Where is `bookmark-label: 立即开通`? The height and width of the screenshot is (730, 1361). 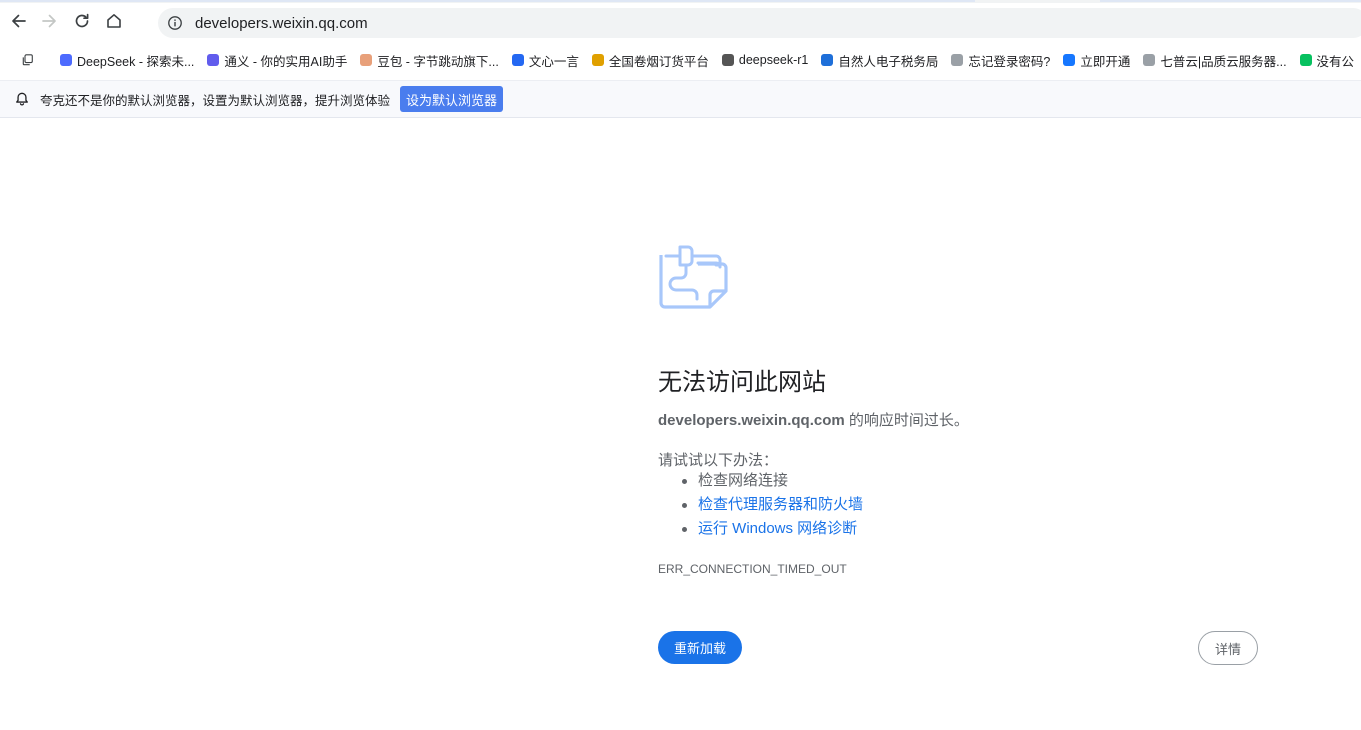
bookmark-label: 立即开通 is located at coordinates (1105, 61).